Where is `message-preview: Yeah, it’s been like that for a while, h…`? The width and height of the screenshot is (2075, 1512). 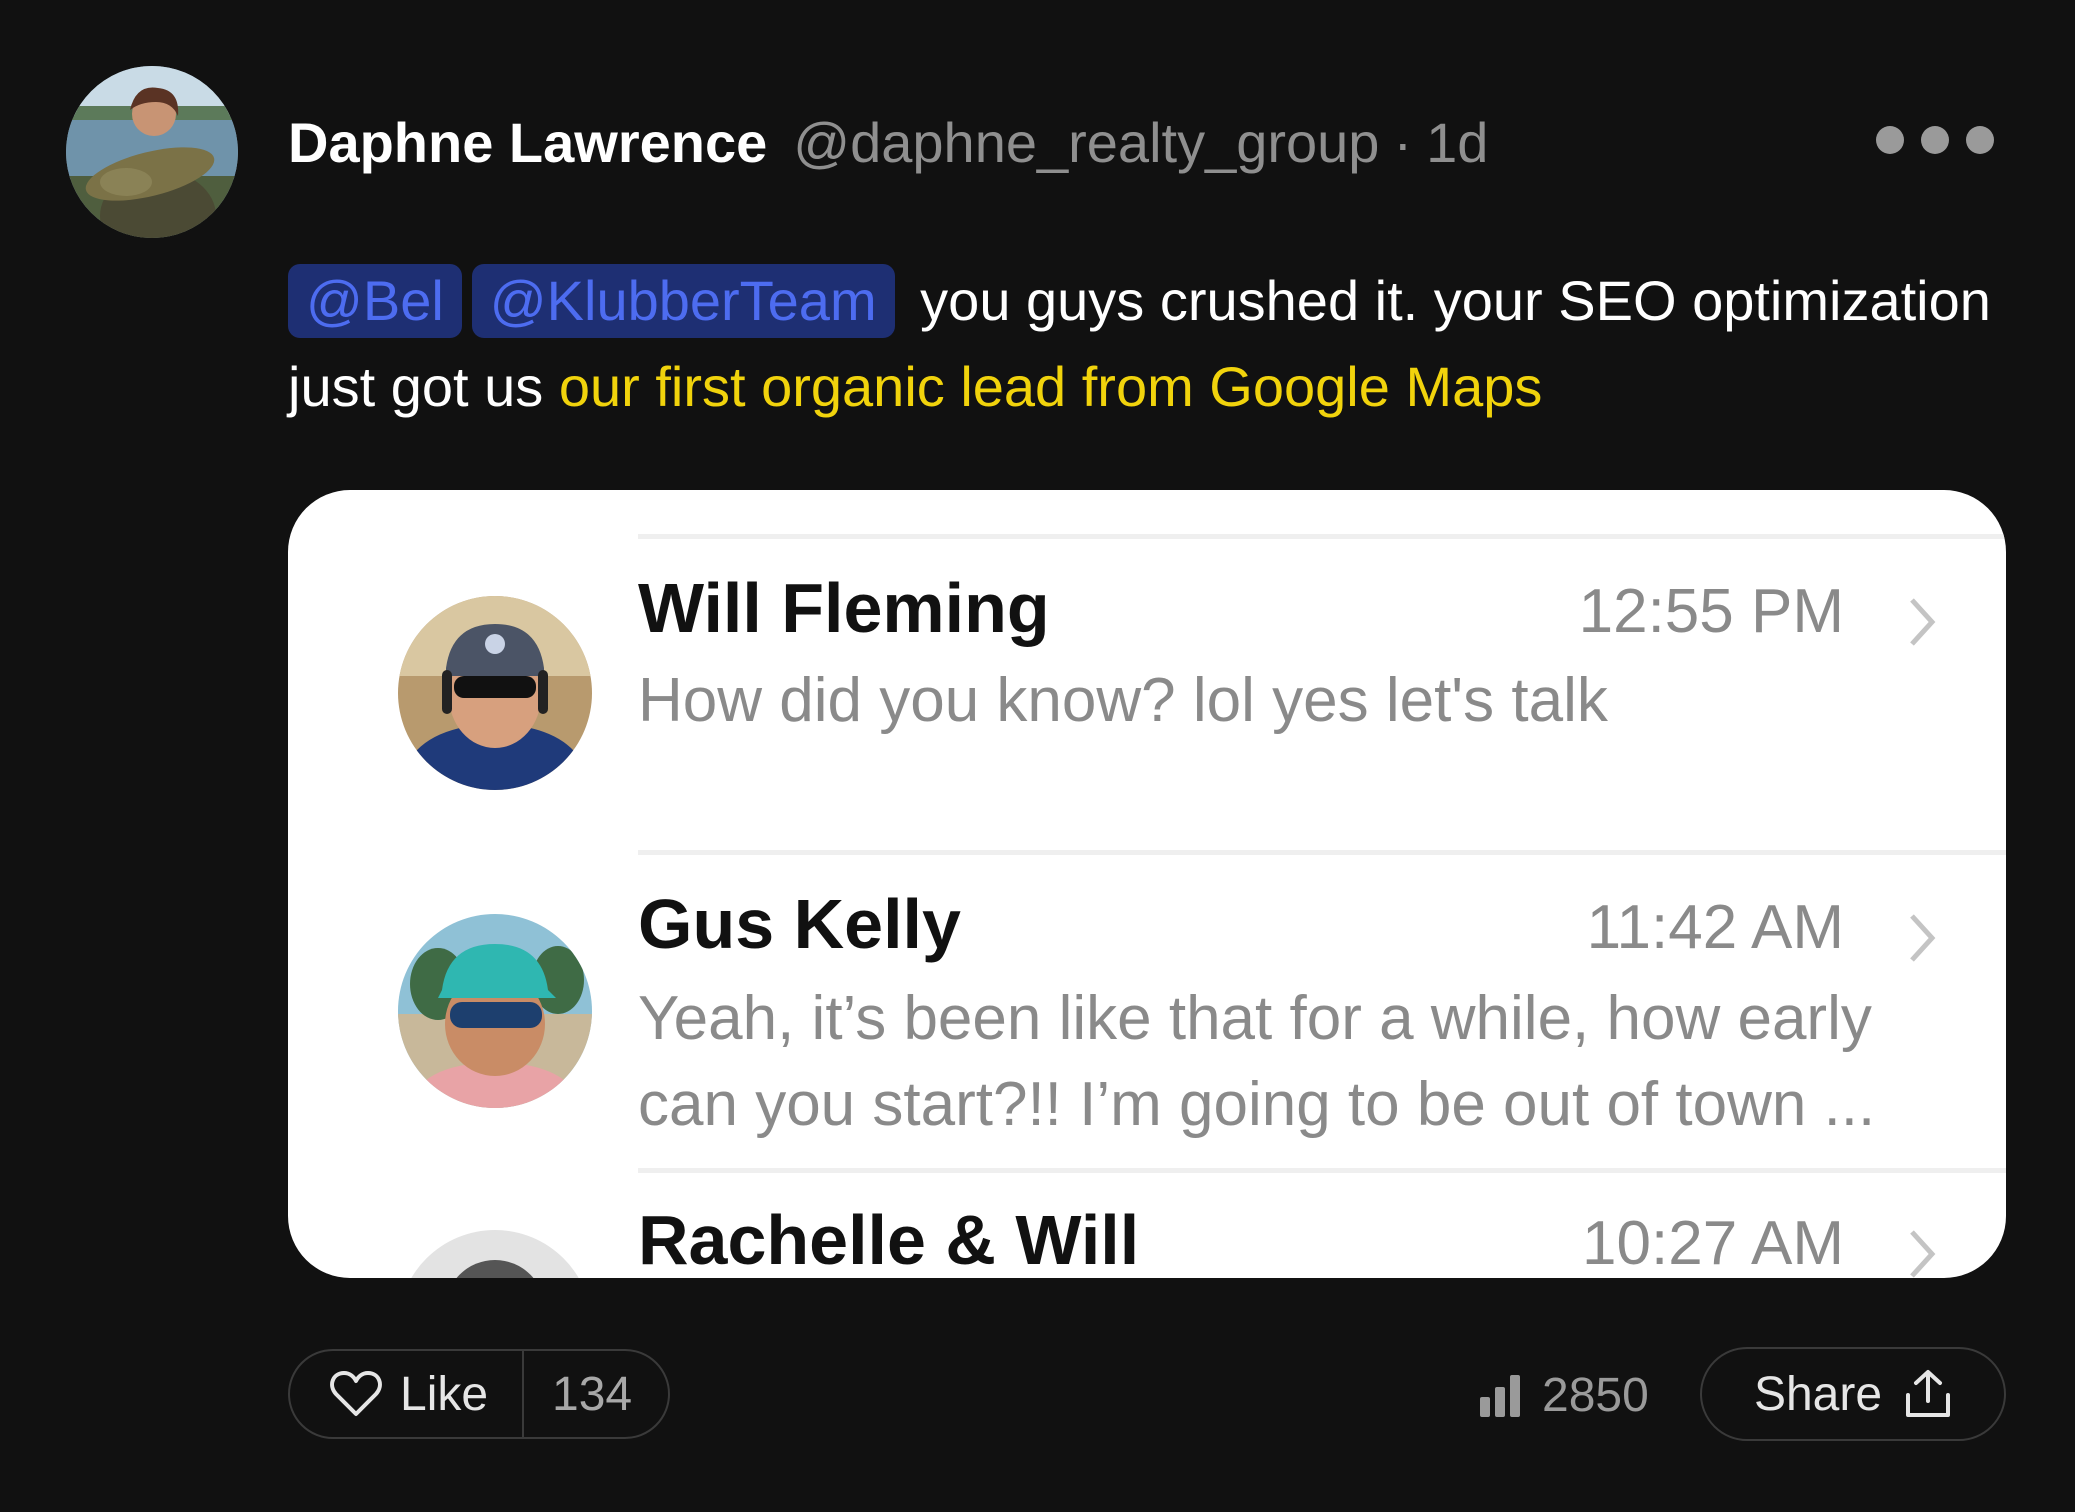
message-preview: Yeah, it’s been like that for a while, h… is located at coordinates (1257, 1061).